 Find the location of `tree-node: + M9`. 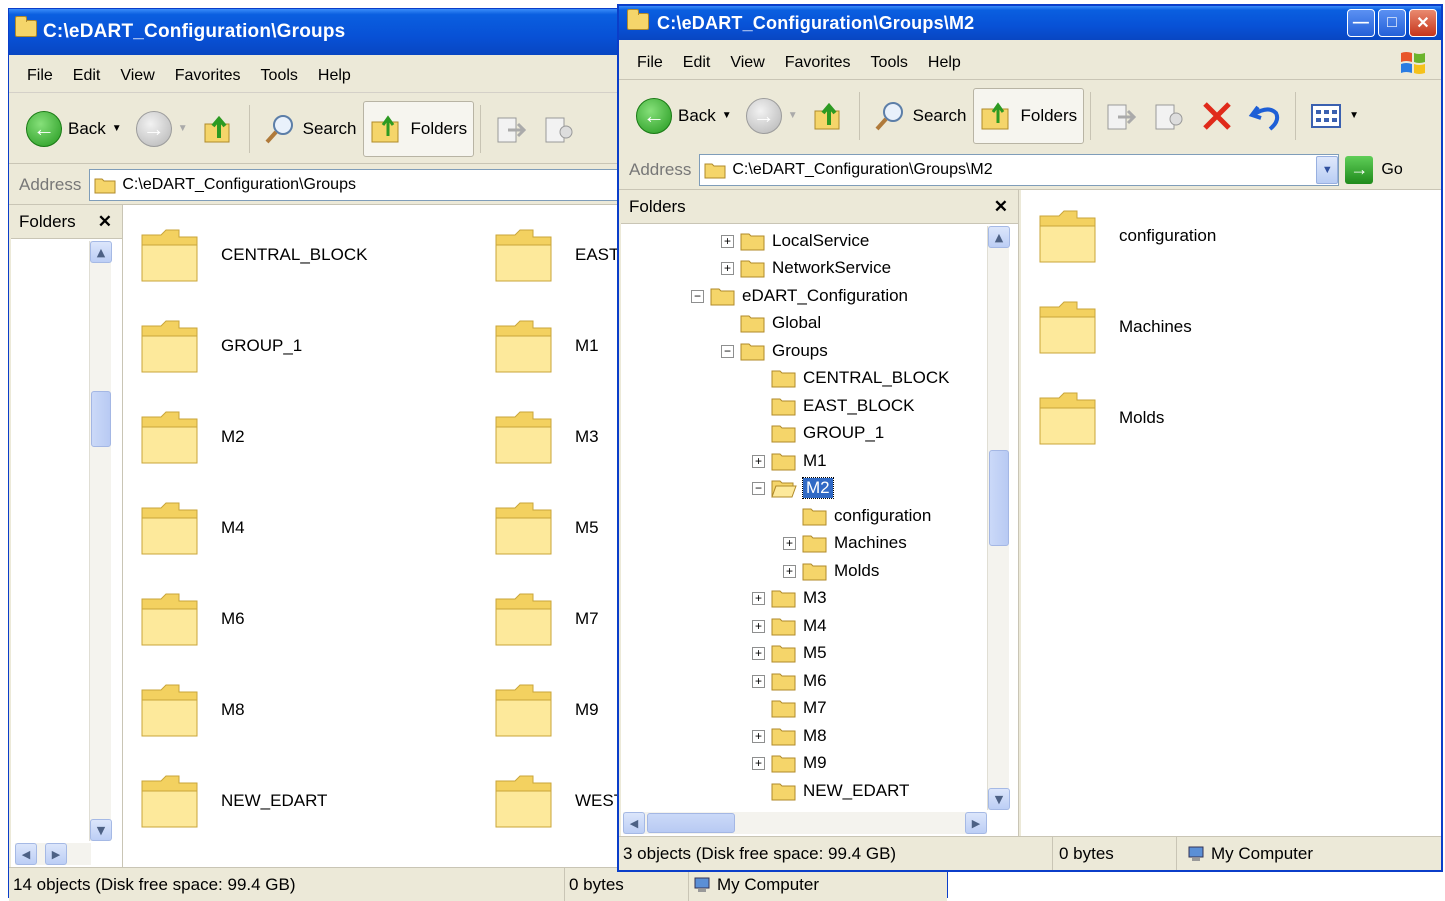

tree-node: + M9 is located at coordinates (789, 763).